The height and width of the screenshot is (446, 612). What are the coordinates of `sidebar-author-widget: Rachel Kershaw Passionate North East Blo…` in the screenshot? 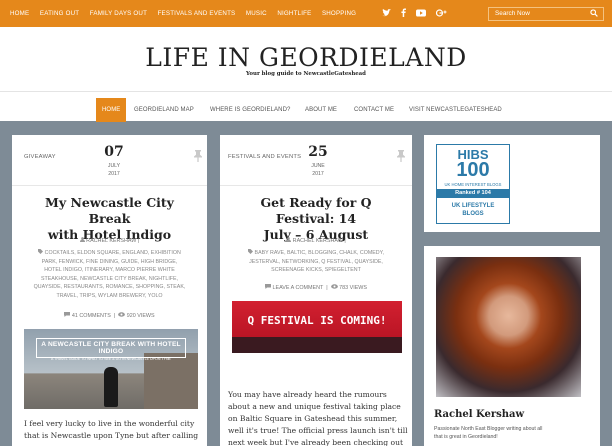 It's located at (512, 346).